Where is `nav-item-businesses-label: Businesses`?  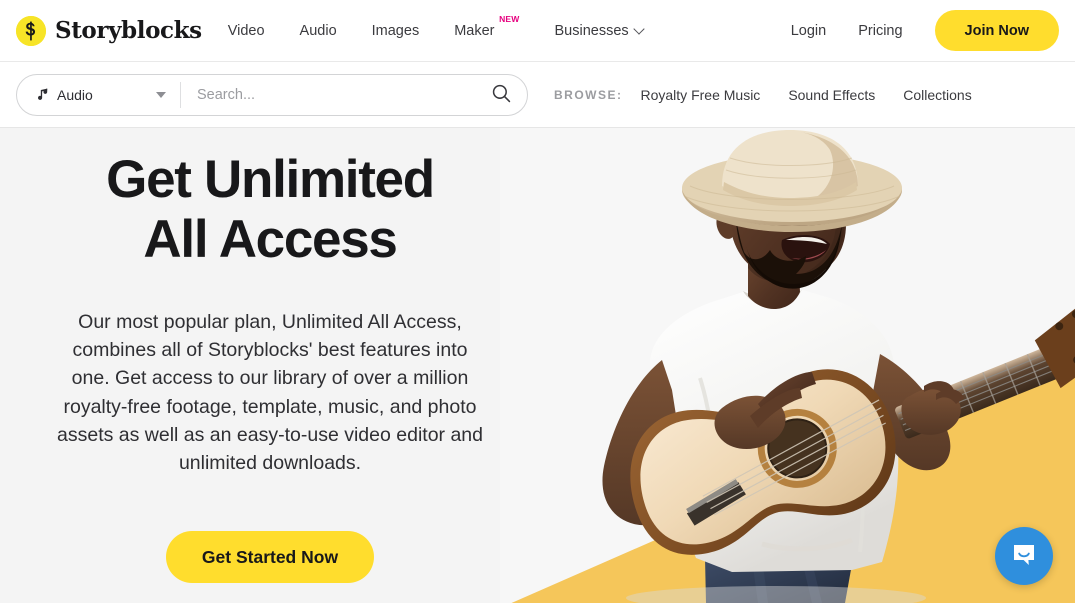 nav-item-businesses-label: Businesses is located at coordinates (591, 30).